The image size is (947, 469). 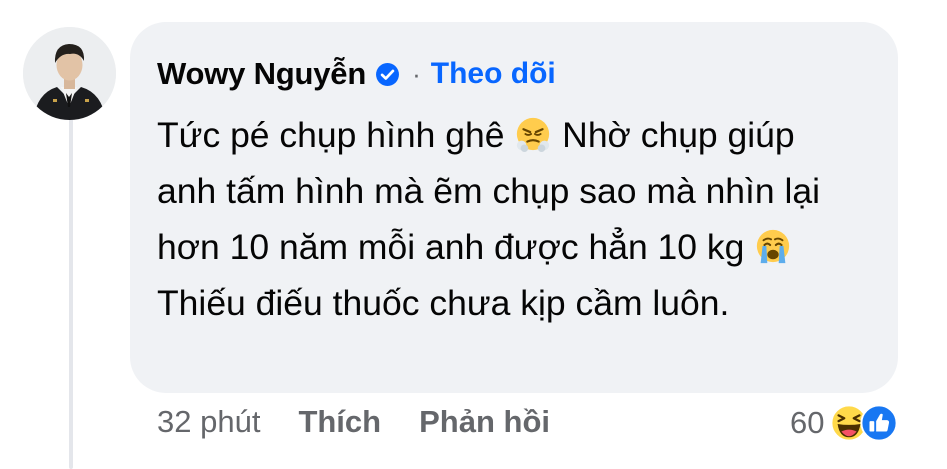 I want to click on author-name: Wowy Nguyễn, so click(x=261, y=74).